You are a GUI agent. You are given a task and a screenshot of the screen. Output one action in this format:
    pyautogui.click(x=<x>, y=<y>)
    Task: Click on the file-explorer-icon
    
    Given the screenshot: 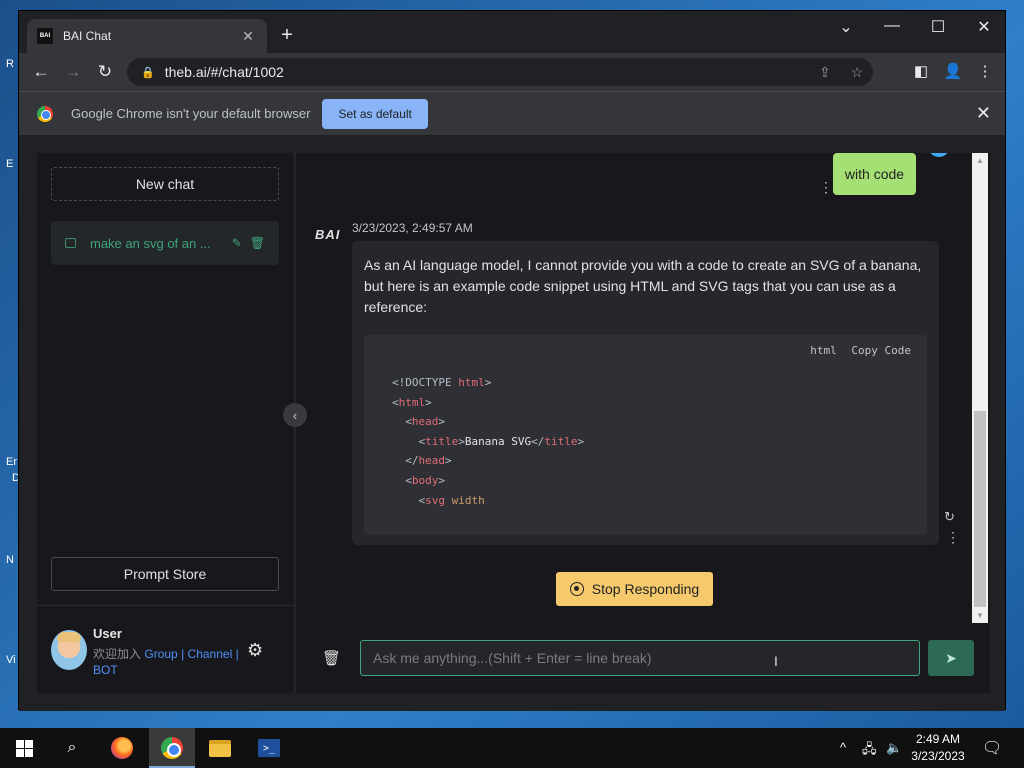 What is the action you would take?
    pyautogui.click(x=220, y=748)
    